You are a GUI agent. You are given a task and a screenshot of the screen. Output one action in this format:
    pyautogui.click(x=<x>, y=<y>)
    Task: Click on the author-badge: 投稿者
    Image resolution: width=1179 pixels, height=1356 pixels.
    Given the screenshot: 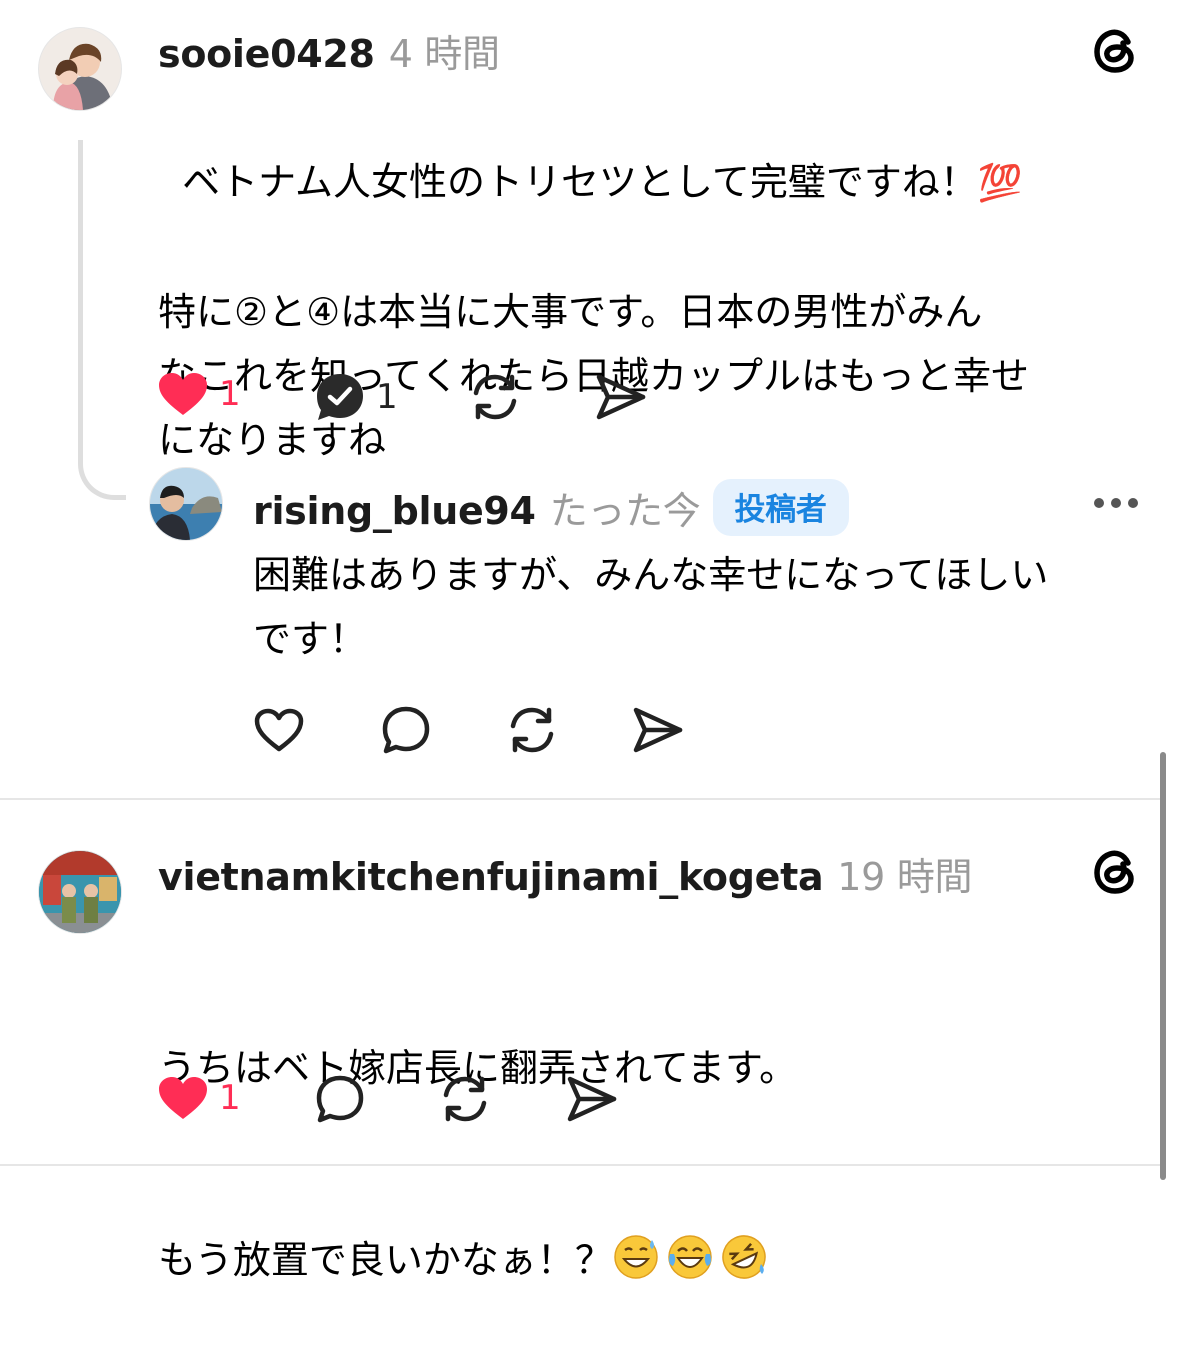 What is the action you would take?
    pyautogui.click(x=780, y=507)
    